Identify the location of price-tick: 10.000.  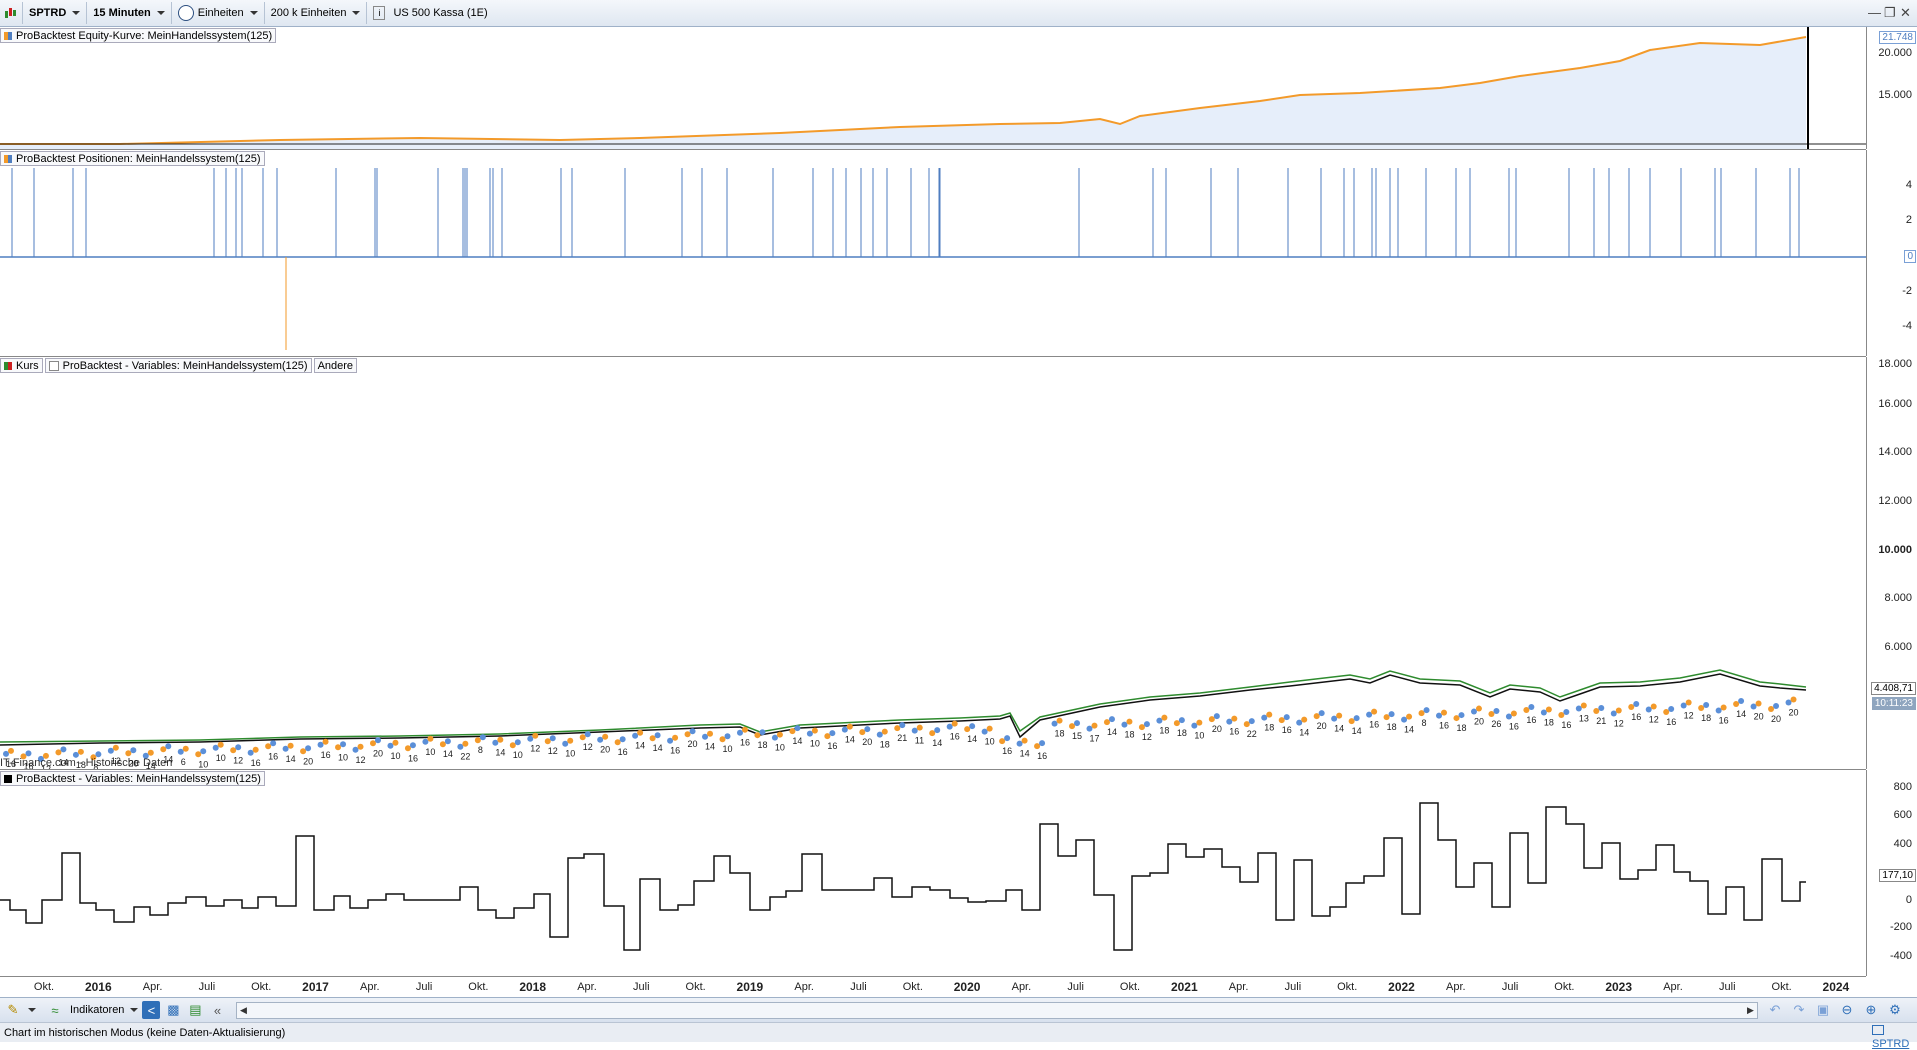
(1895, 550).